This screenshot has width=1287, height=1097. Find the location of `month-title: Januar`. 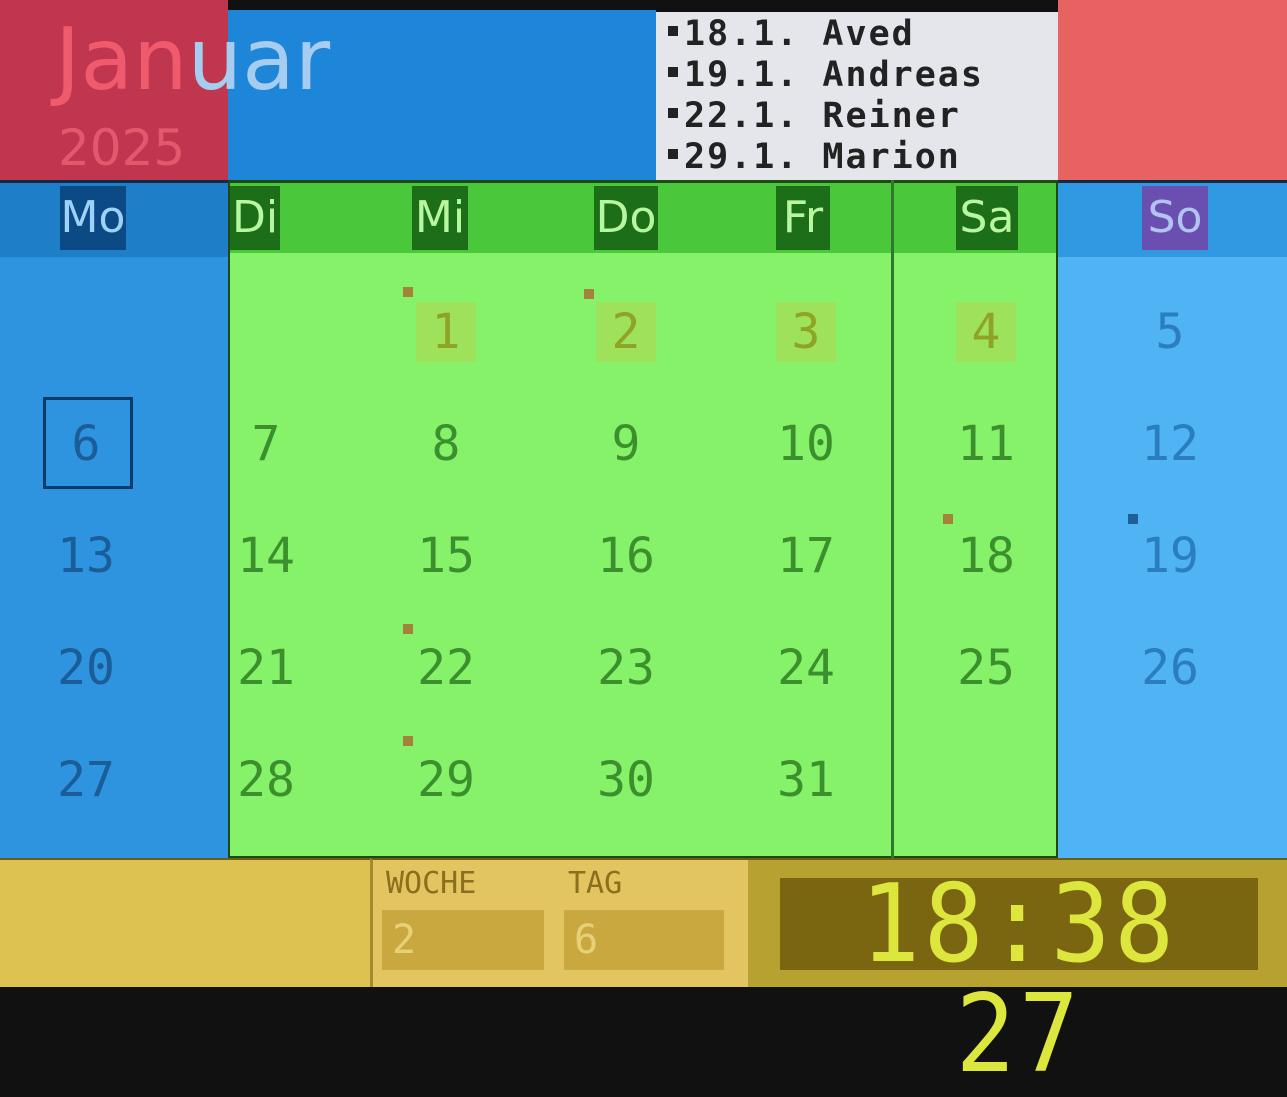

month-title: Januar is located at coordinates (192, 60).